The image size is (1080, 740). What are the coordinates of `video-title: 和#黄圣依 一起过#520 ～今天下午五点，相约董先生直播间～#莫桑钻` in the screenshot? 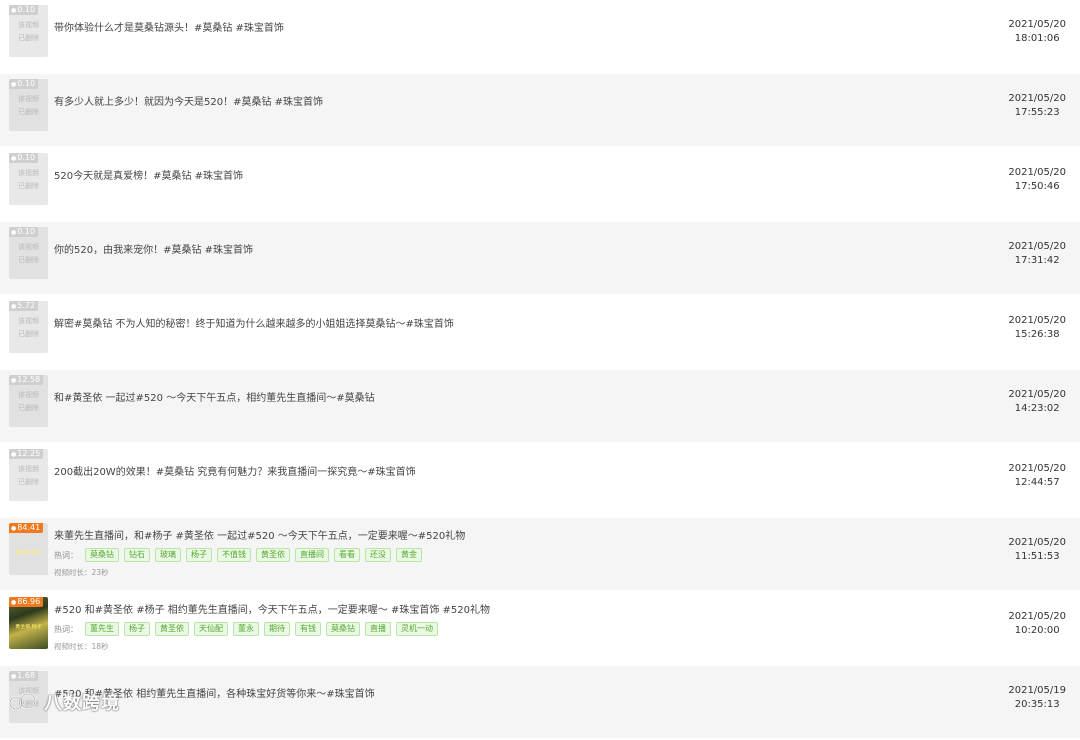 It's located at (214, 399).